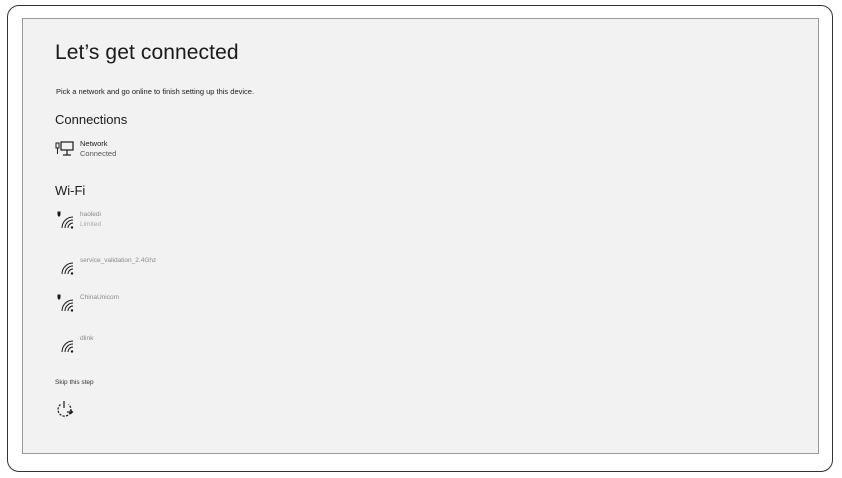  I want to click on connection-status: Connected, so click(98, 153).